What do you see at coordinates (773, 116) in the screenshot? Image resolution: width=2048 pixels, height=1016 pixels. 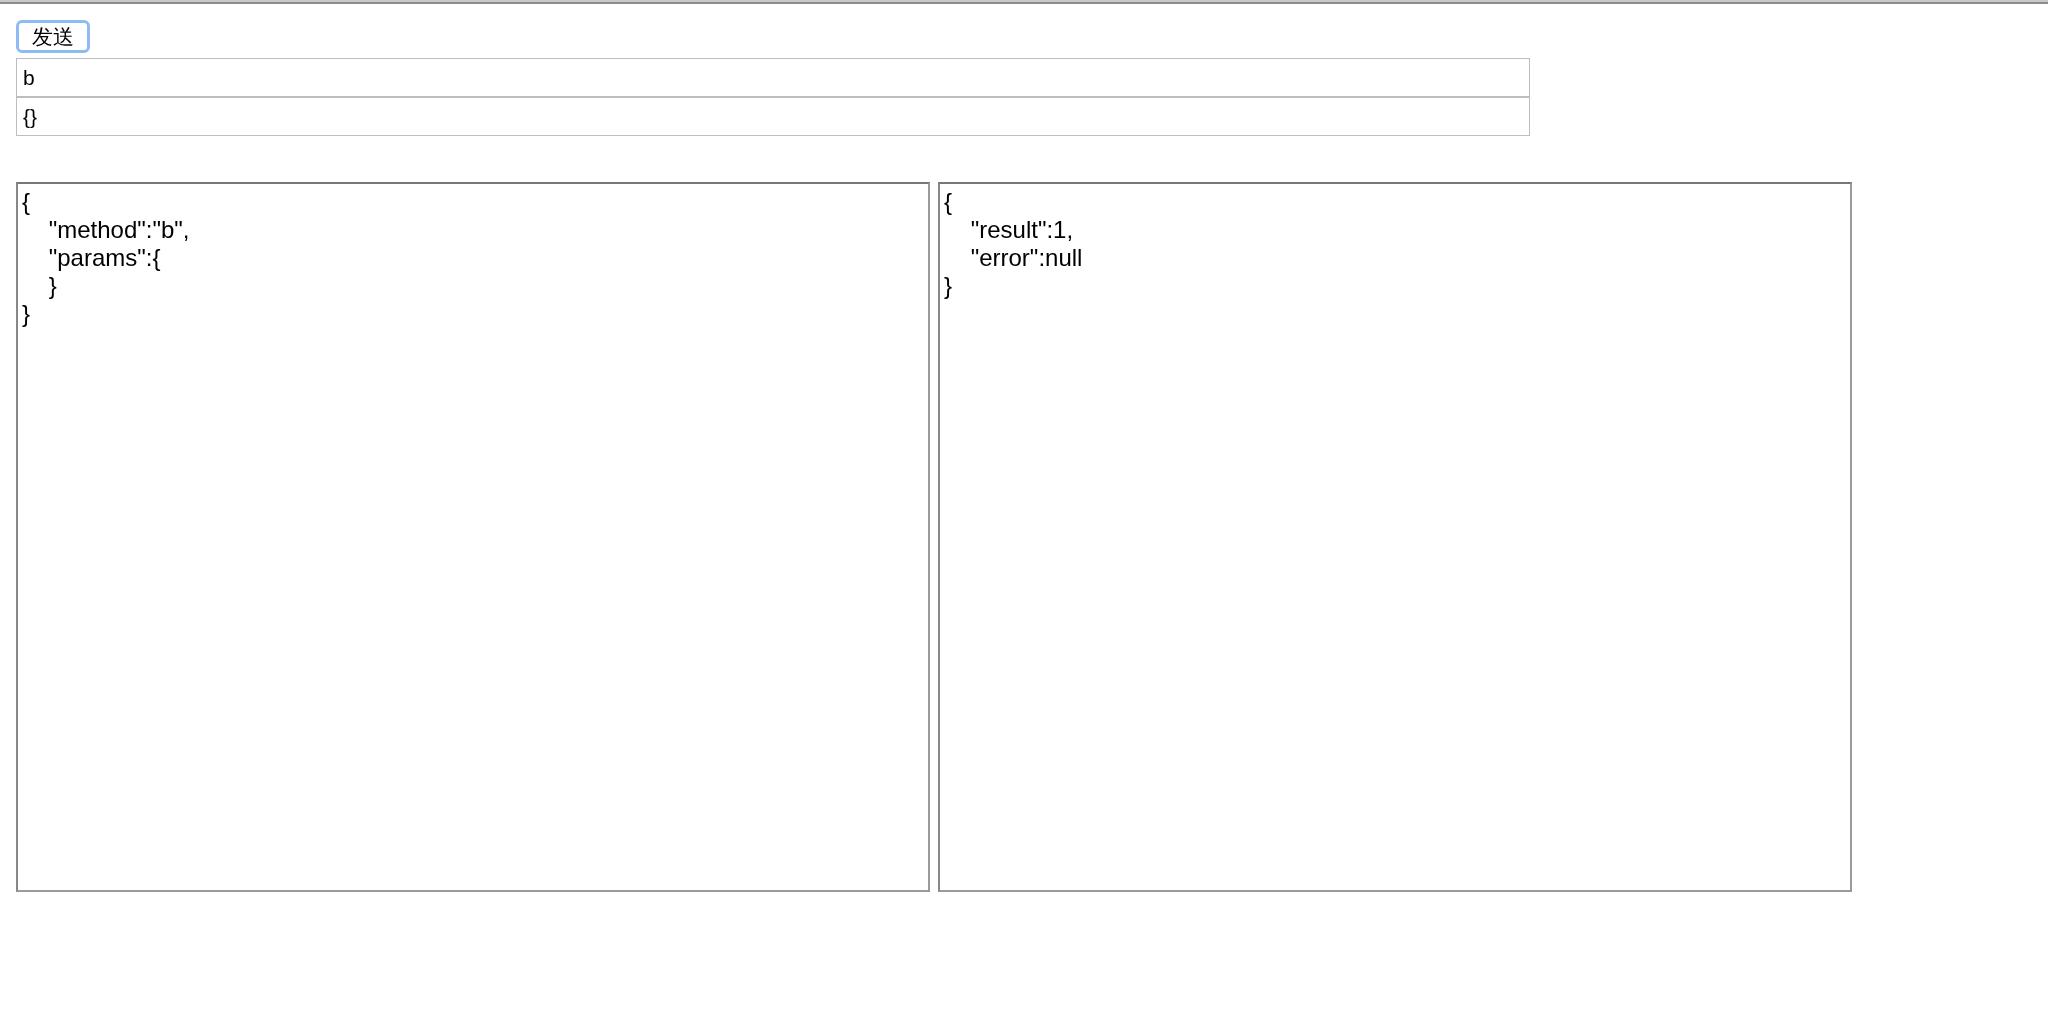 I see `params-input-field: {}` at bounding box center [773, 116].